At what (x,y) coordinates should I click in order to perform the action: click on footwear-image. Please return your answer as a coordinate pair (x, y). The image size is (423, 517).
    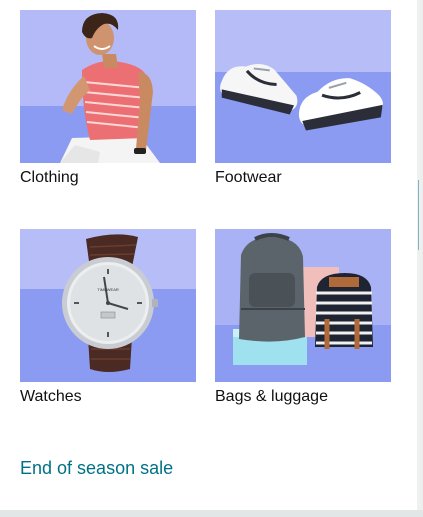
    Looking at the image, I should click on (303, 86).